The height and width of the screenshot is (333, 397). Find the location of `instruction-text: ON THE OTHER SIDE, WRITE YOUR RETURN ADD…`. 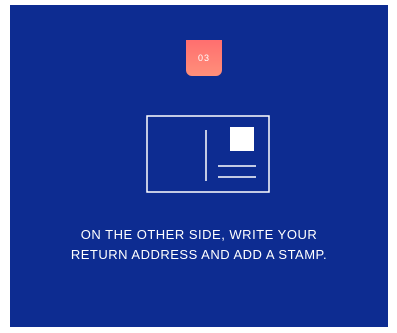

instruction-text: ON THE OTHER SIDE, WRITE YOUR RETURN ADD… is located at coordinates (199, 245).